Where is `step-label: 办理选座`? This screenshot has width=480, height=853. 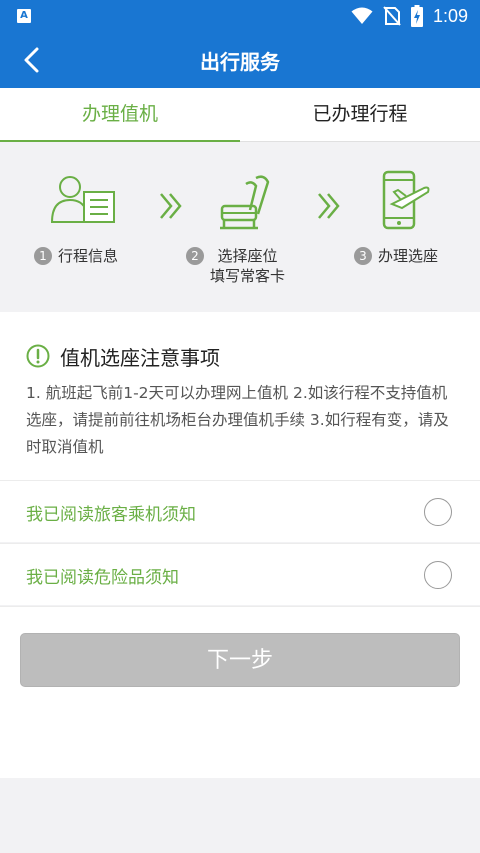 step-label: 办理选座 is located at coordinates (408, 256).